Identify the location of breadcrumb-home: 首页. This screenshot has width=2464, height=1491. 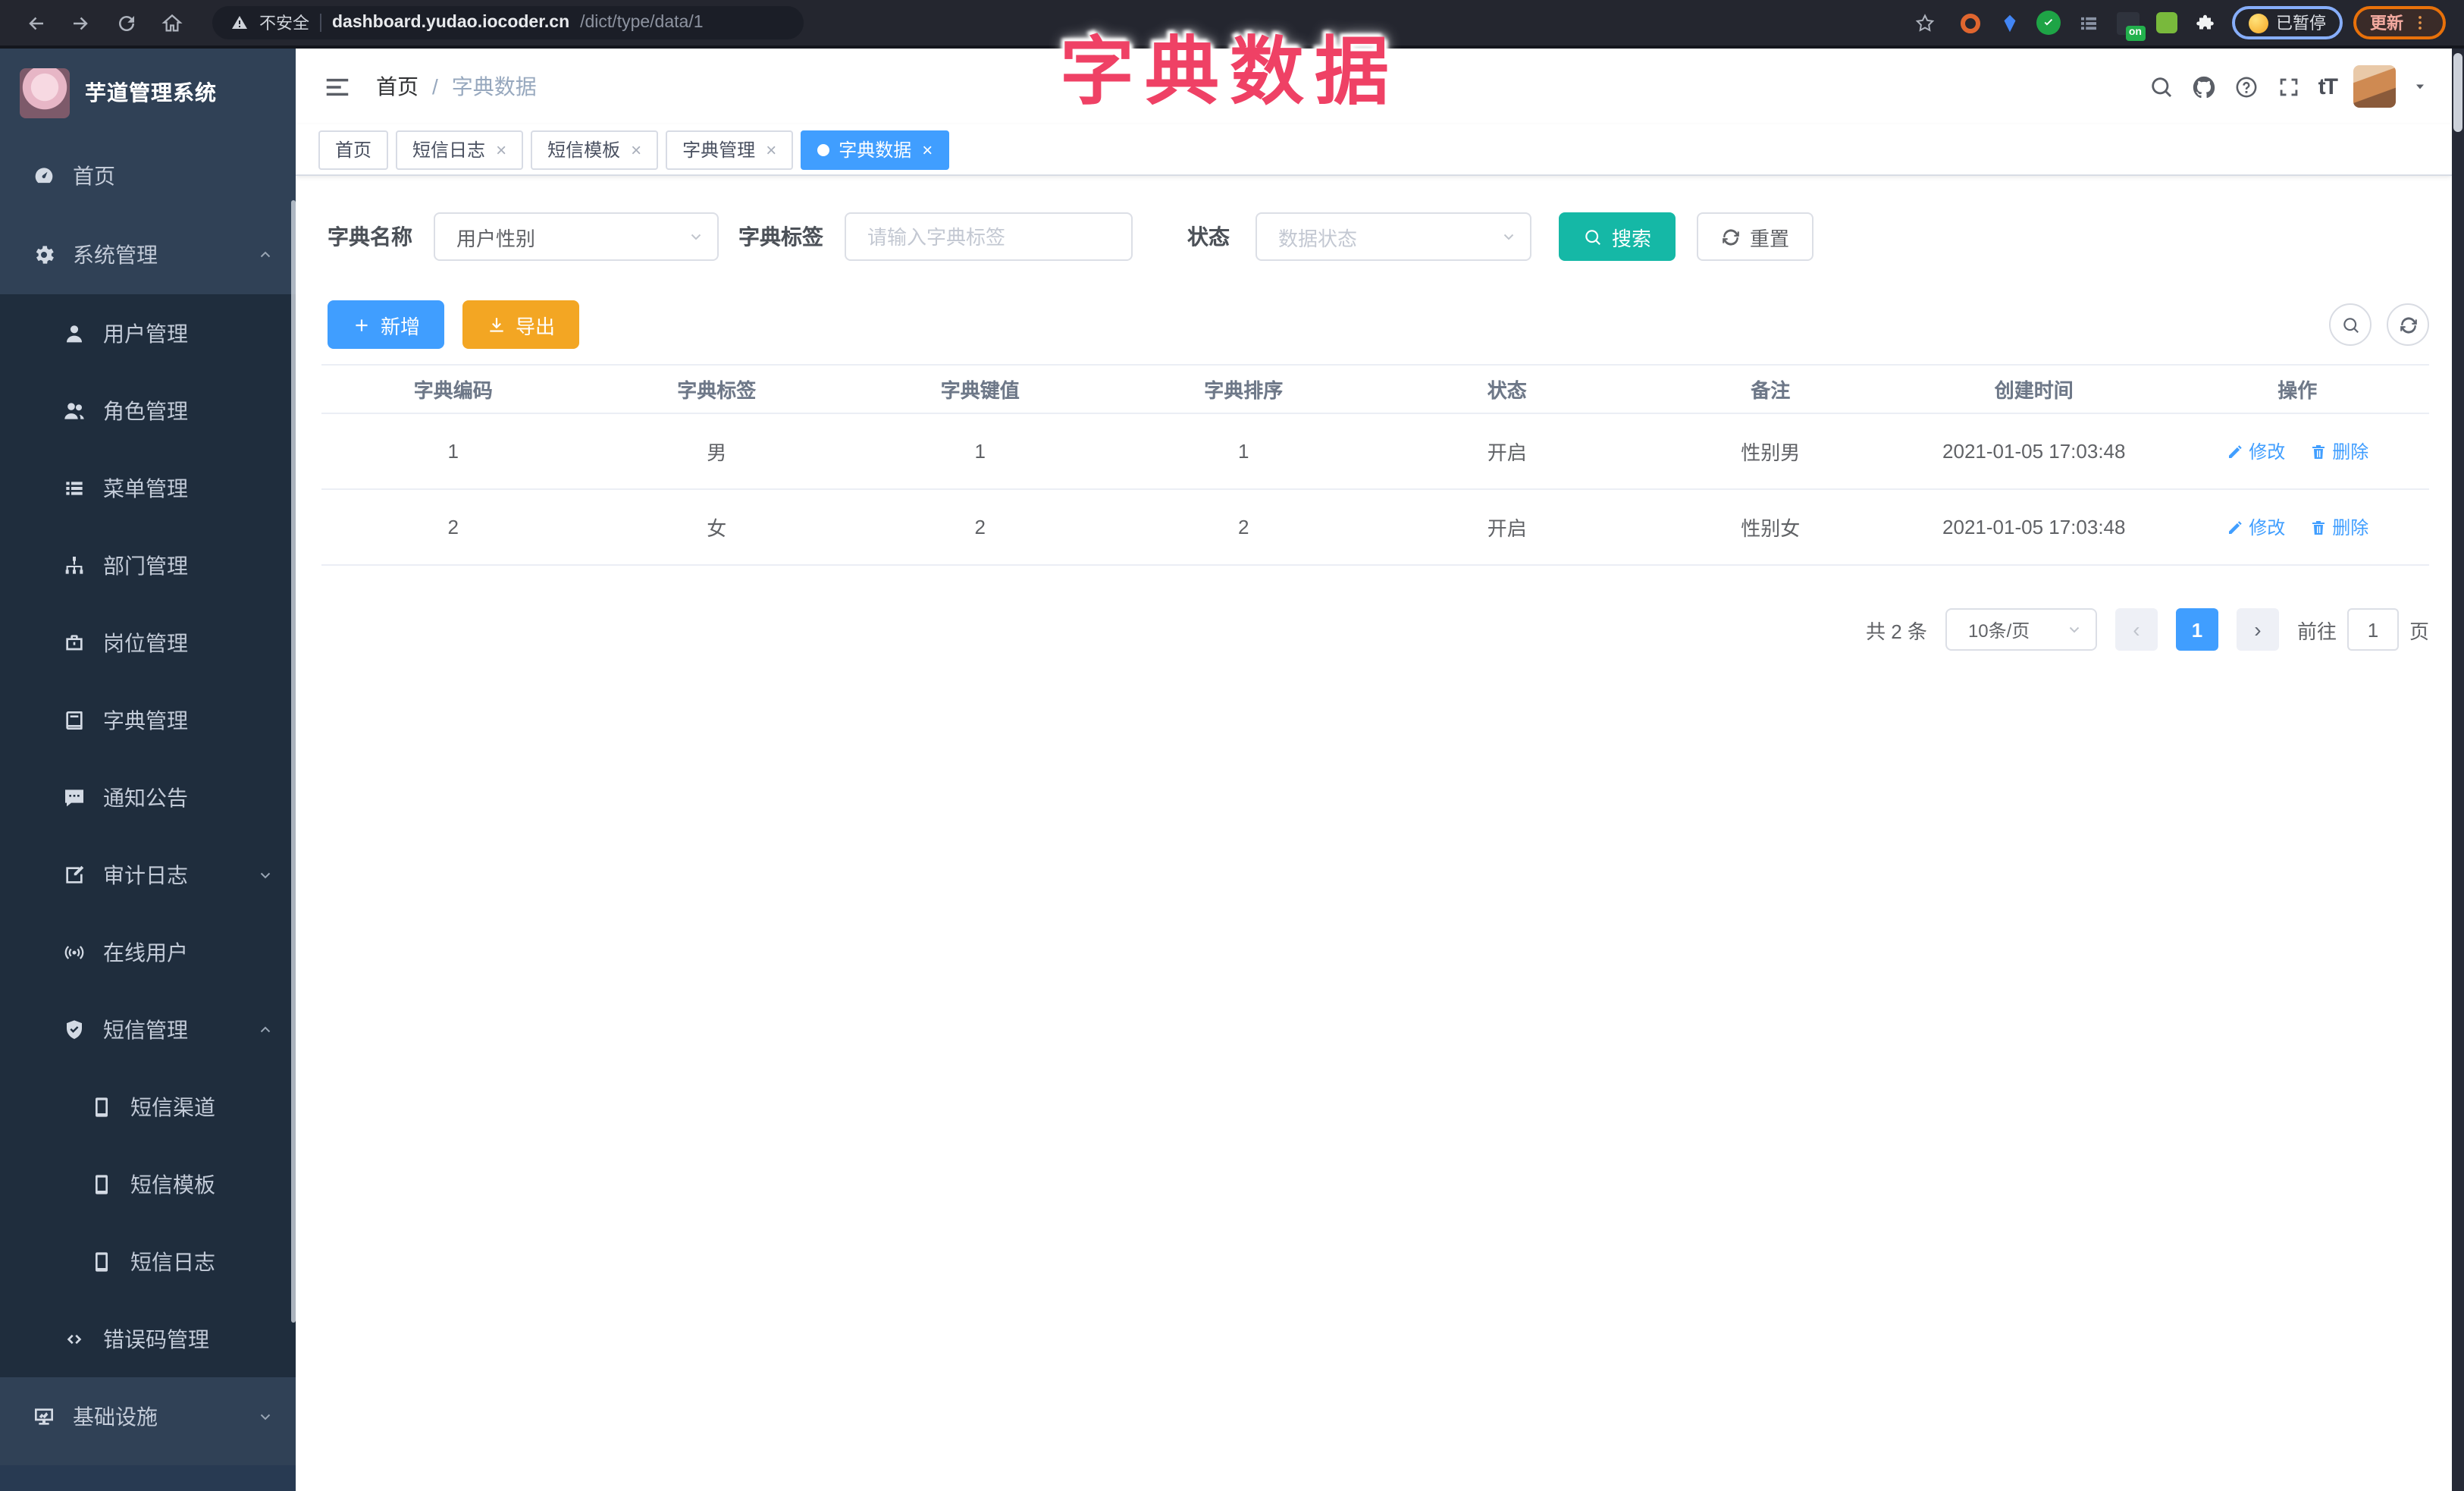
(397, 86).